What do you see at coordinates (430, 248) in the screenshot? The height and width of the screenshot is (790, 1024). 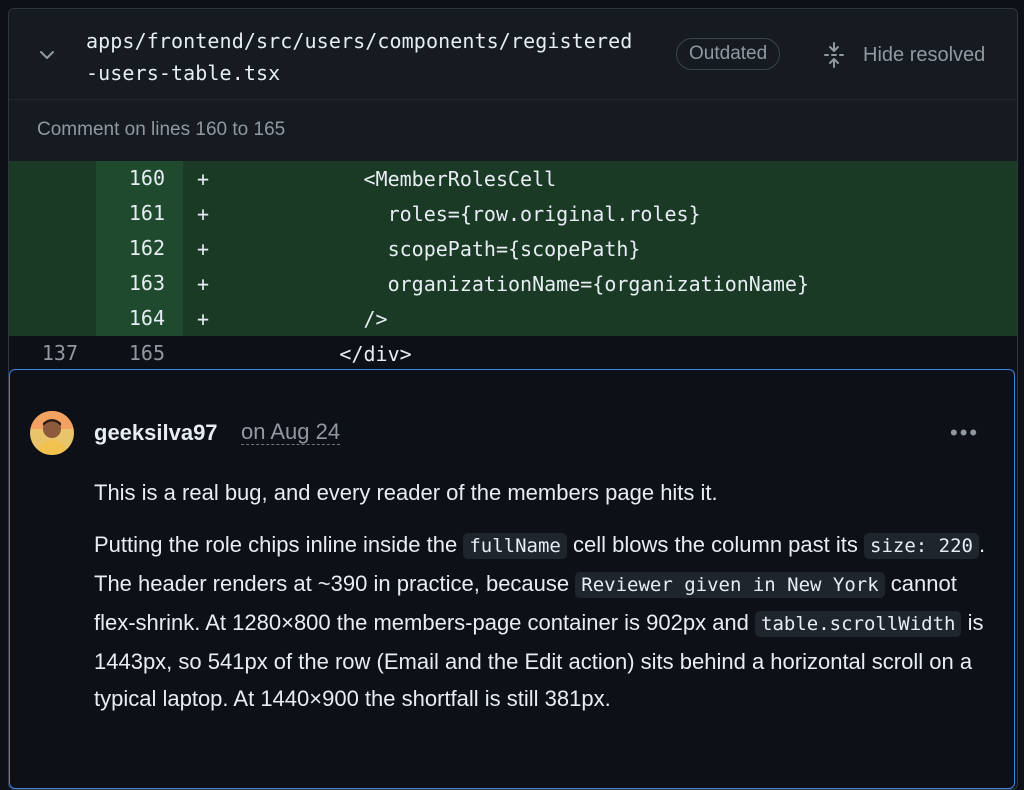 I see `diff-code: scopePath={scopePath}` at bounding box center [430, 248].